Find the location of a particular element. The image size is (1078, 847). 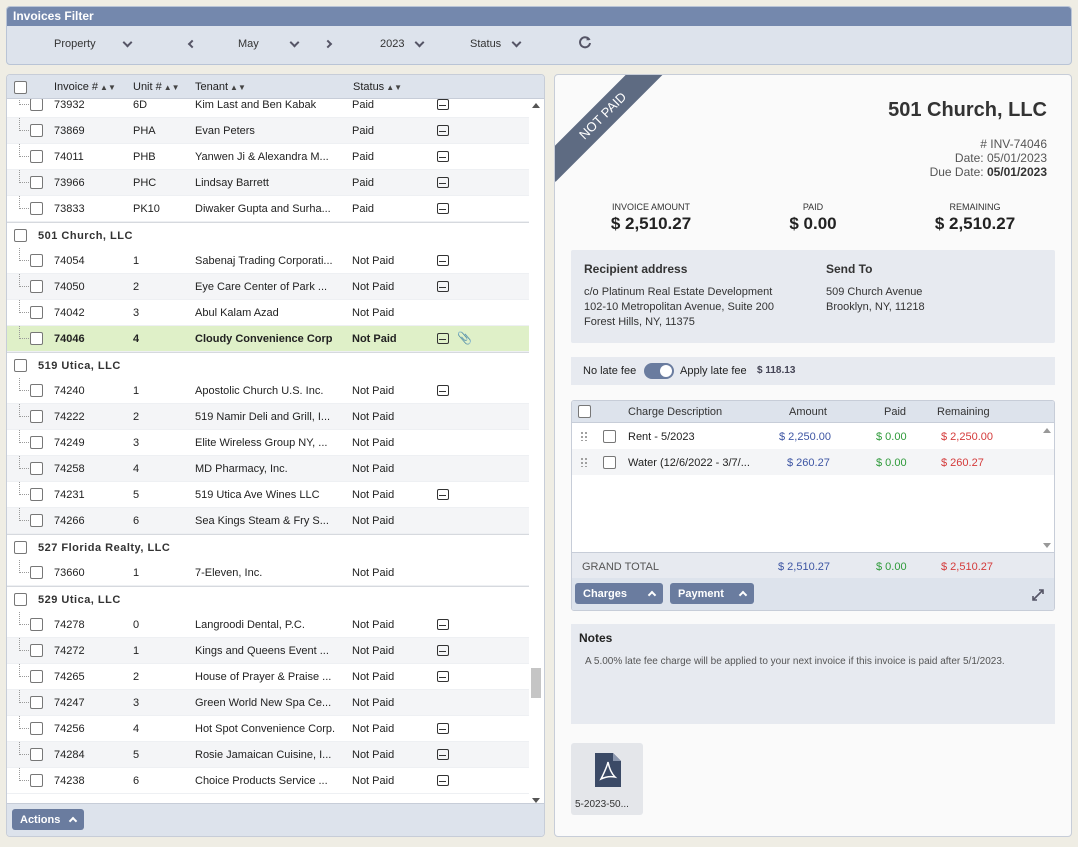

attachment-icon: 📎 is located at coordinates (464, 338).